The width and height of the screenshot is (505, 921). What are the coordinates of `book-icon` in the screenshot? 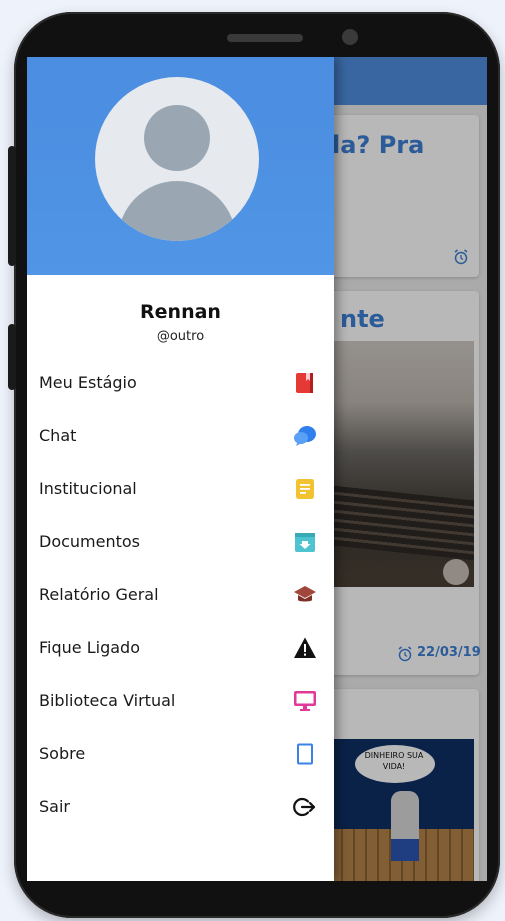 It's located at (304, 383).